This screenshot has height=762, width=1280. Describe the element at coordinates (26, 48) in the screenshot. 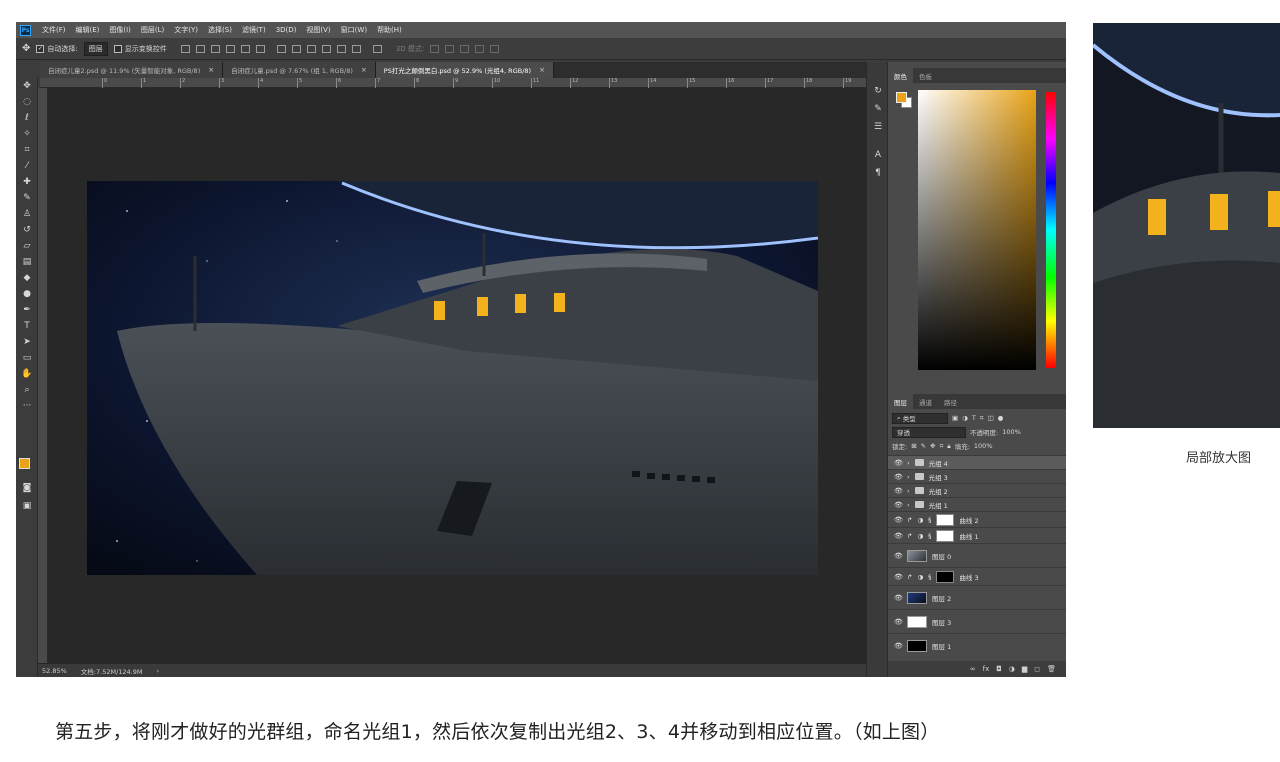

I see `move-tool-icon: ✥` at that location.